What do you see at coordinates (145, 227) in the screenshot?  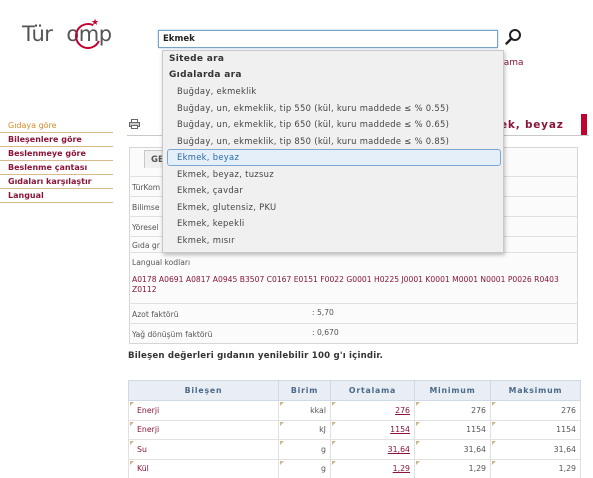 I see `info-row-label: Yöresel` at bounding box center [145, 227].